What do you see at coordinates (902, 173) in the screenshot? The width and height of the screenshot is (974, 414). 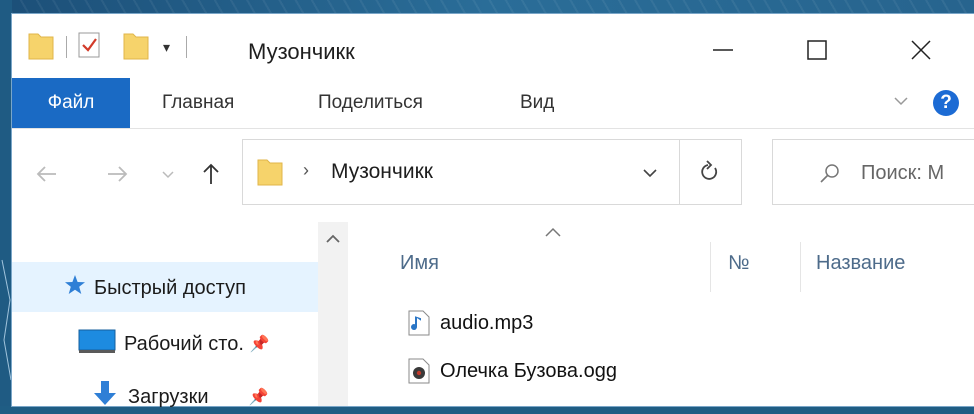 I see `search-input: Поиск: М` at bounding box center [902, 173].